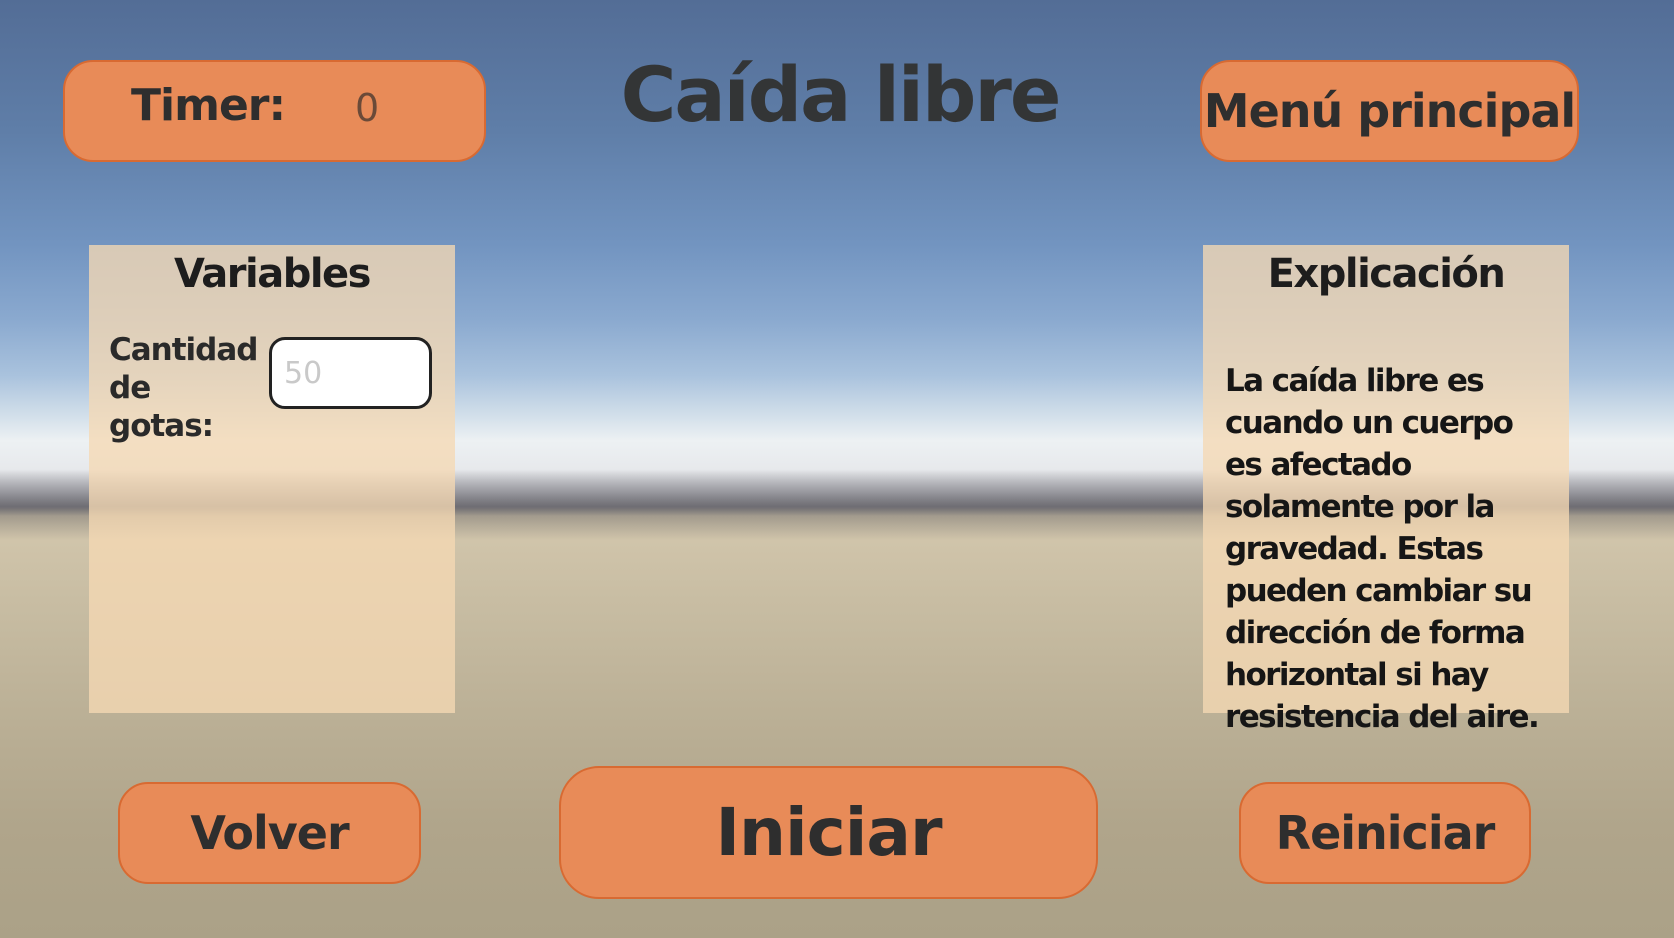  Describe the element at coordinates (272, 479) in the screenshot. I see `variables-panel: Variables Cantidad de gotas:` at that location.